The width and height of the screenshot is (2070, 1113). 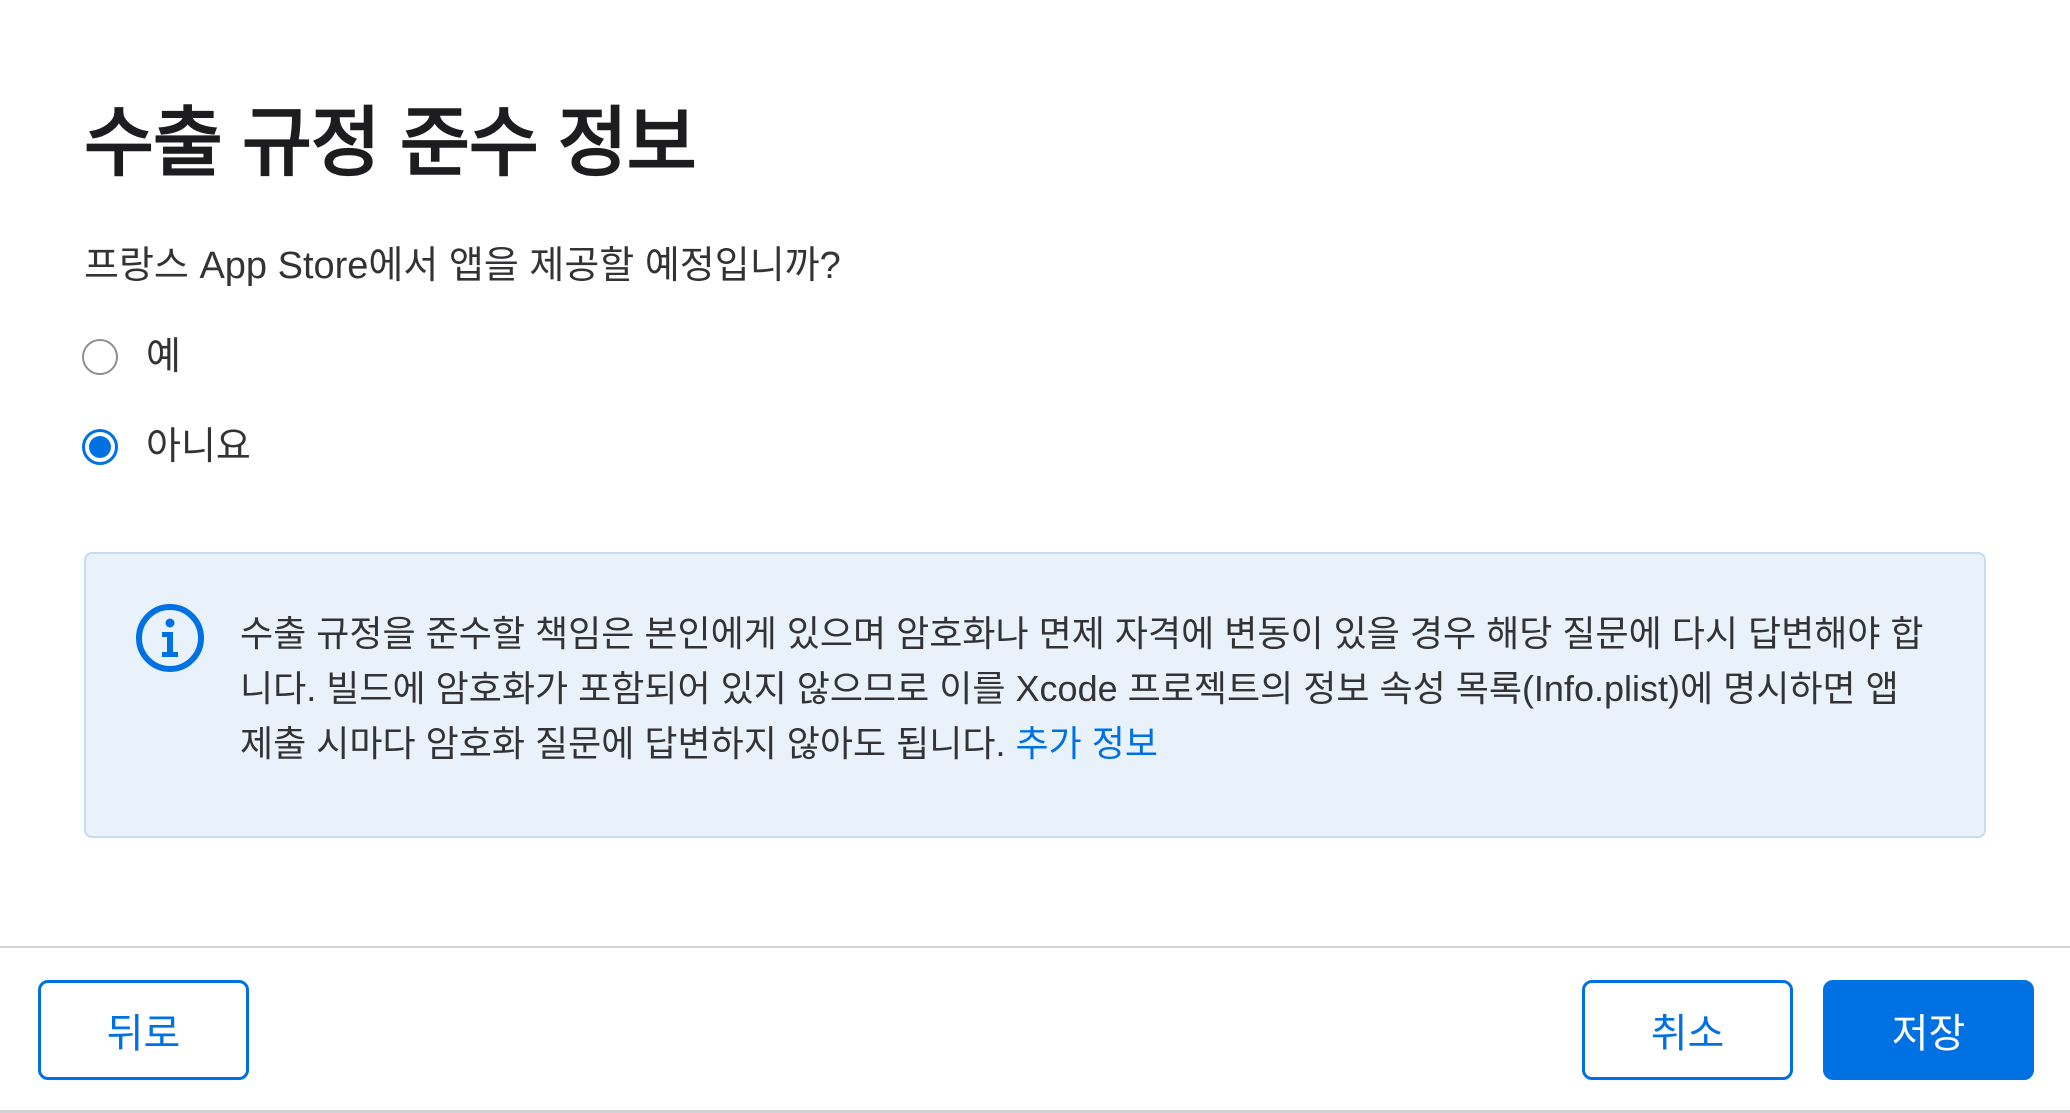 I want to click on page-title: 수출 규정 준수 정보, so click(x=390, y=143).